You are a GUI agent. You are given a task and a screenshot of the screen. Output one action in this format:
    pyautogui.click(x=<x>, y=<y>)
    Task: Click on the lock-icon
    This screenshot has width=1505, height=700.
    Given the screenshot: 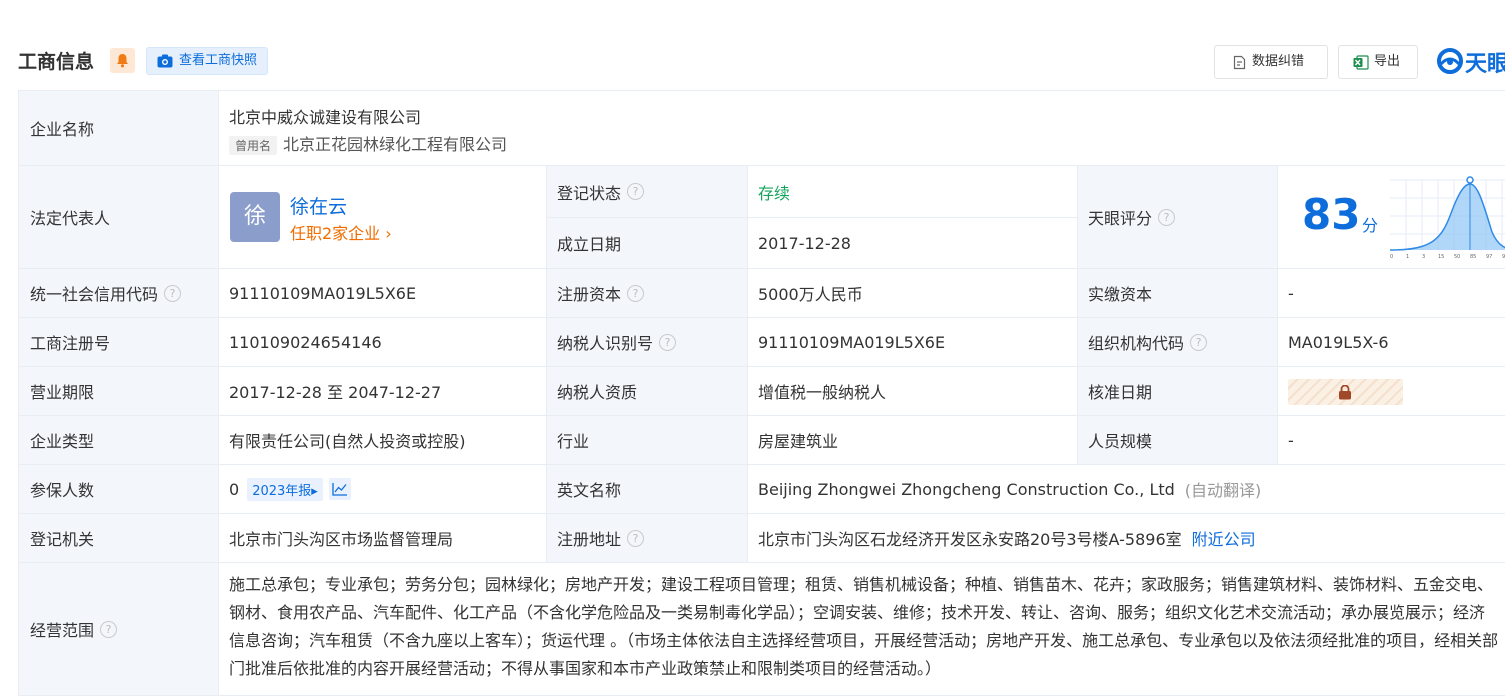 What is the action you would take?
    pyautogui.click(x=1345, y=392)
    